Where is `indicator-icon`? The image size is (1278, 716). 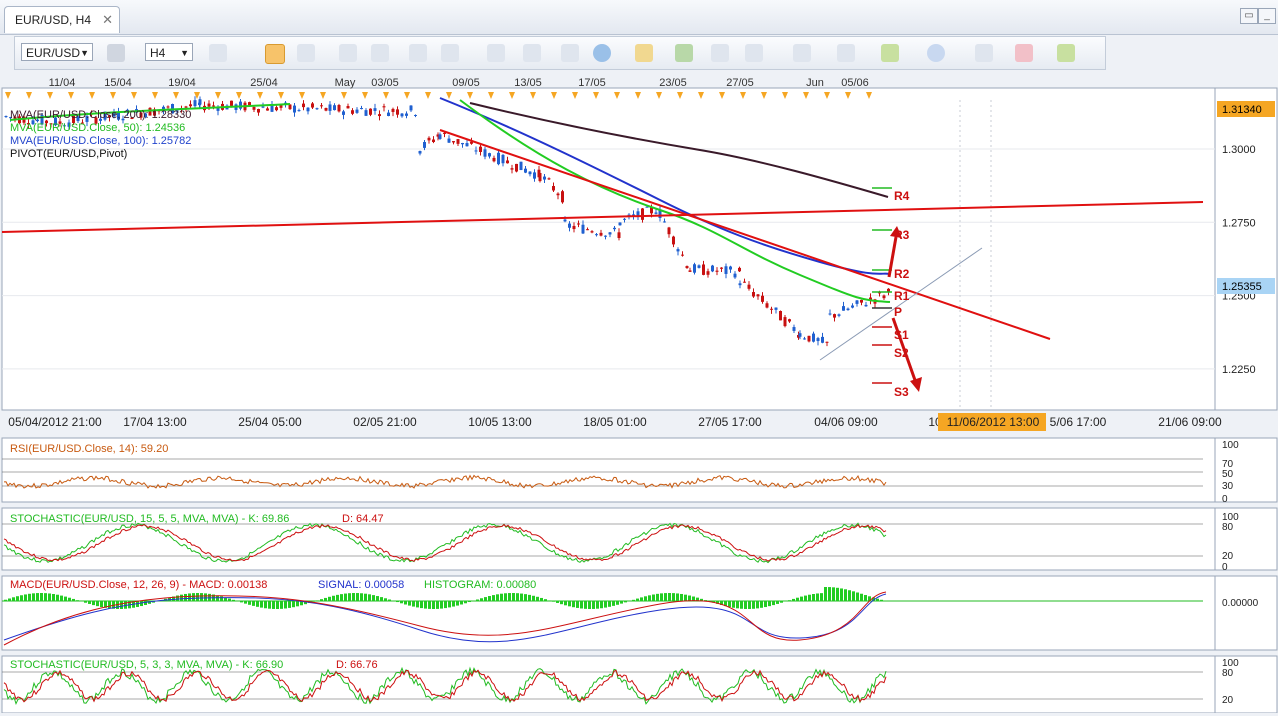 indicator-icon is located at coordinates (496, 53).